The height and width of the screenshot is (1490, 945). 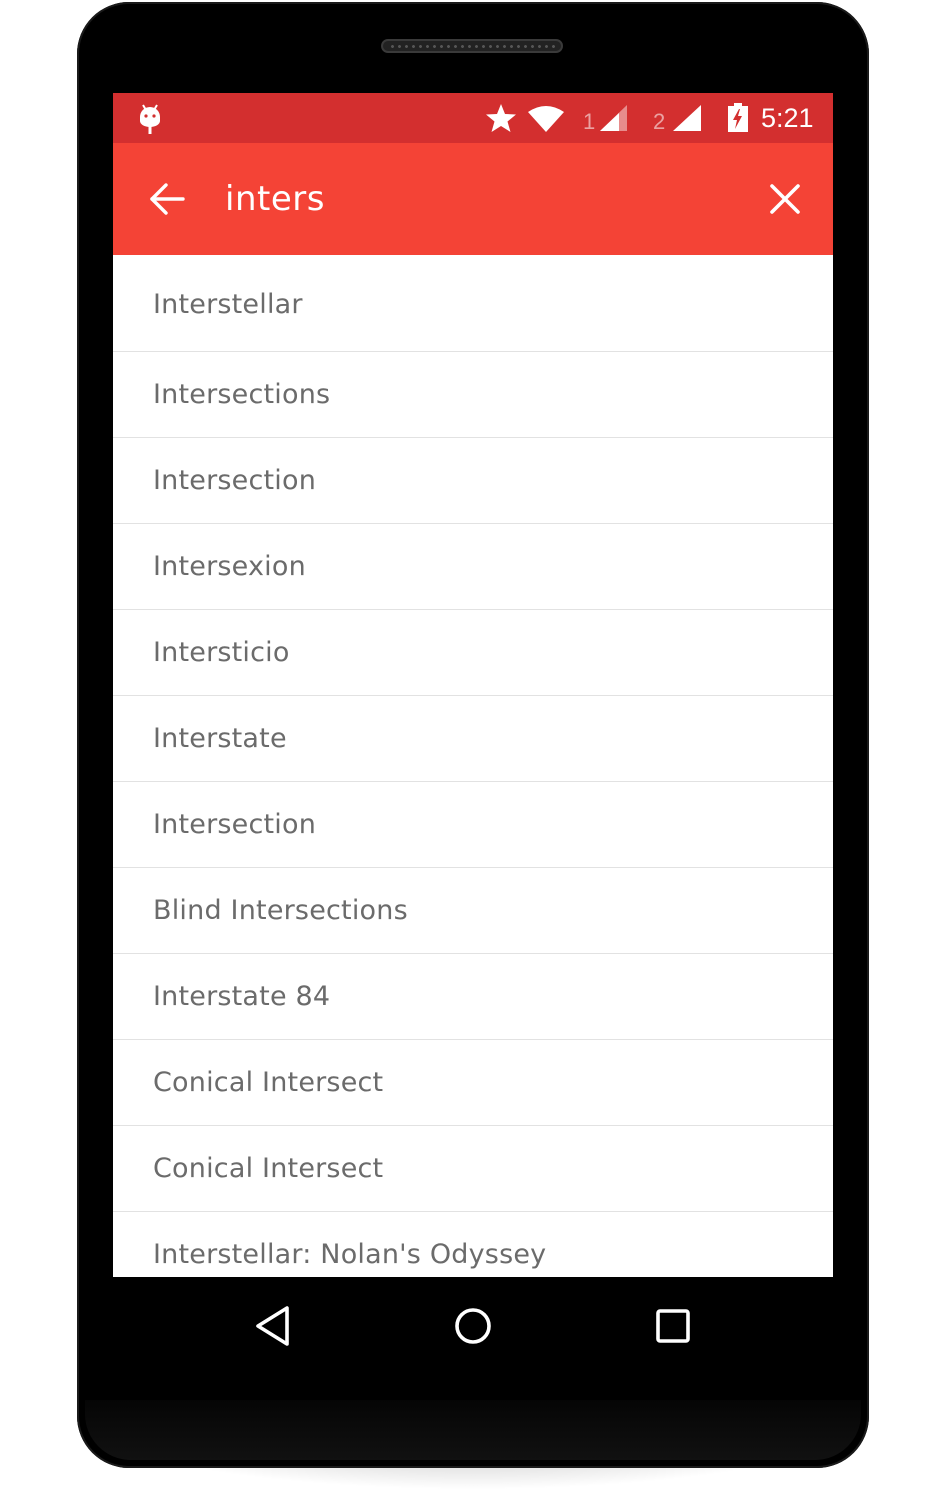 I want to click on search-input, so click(x=485, y=199).